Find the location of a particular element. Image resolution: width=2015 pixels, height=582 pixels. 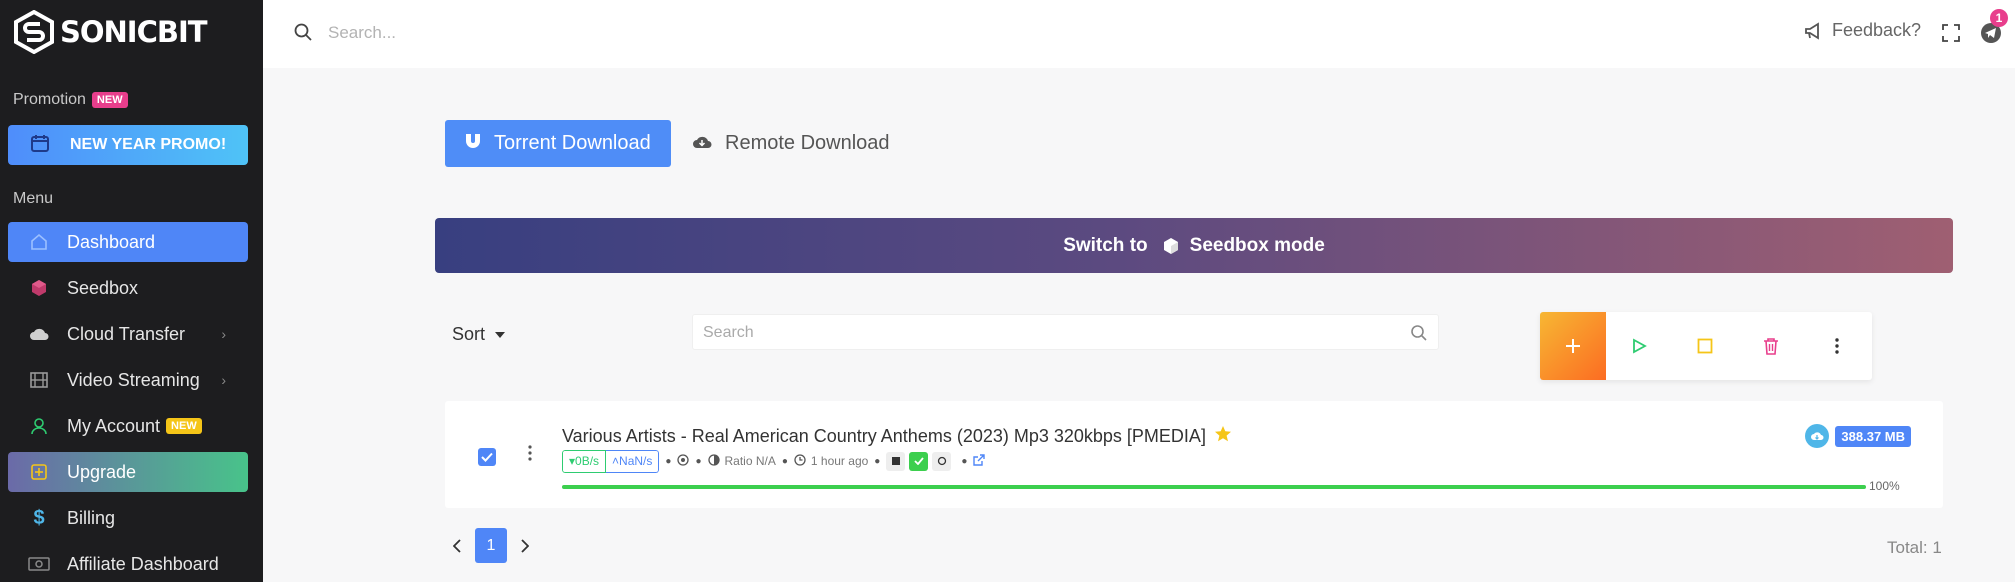

play-icon is located at coordinates (1640, 346).